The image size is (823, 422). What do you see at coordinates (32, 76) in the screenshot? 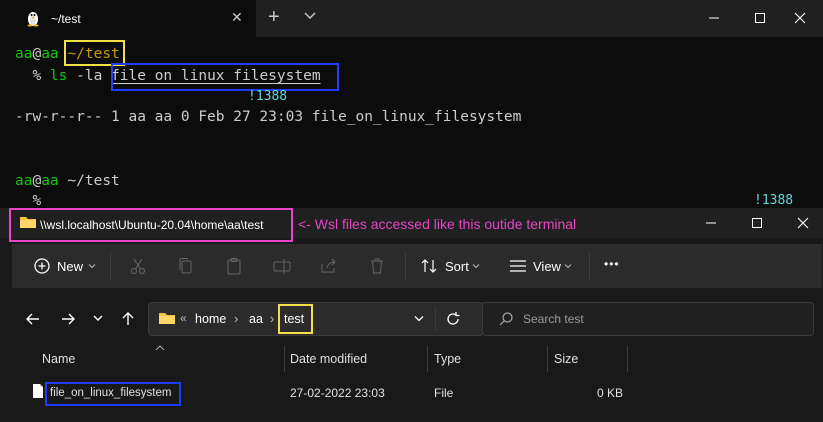
I see `command-prompt-percent: %` at bounding box center [32, 76].